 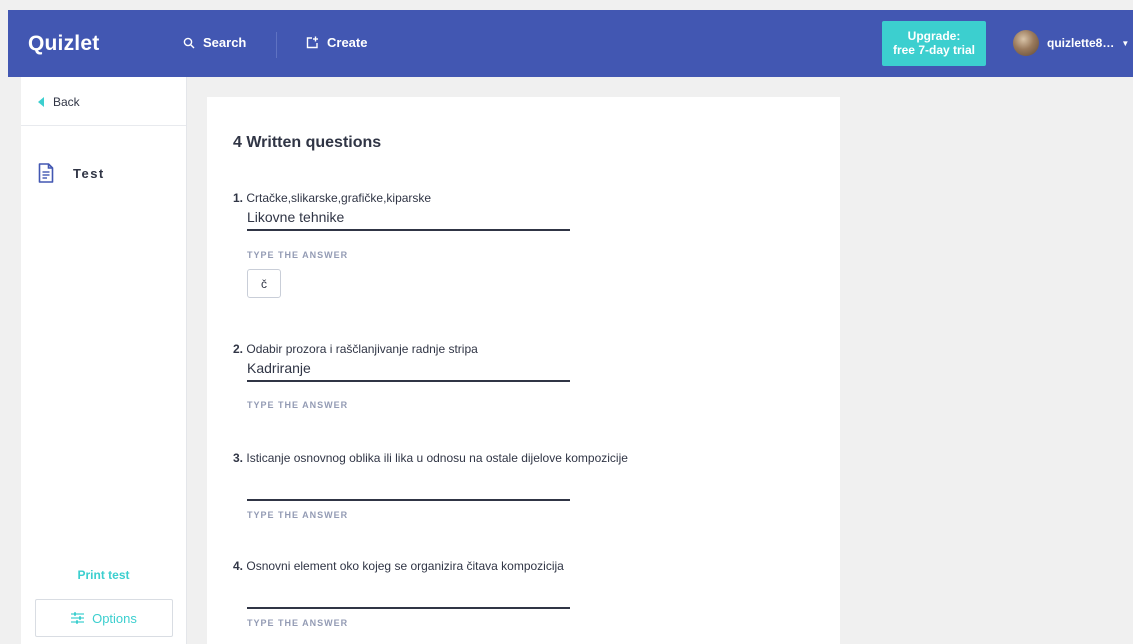 What do you see at coordinates (307, 142) in the screenshot?
I see `section-title: 4 Written questions` at bounding box center [307, 142].